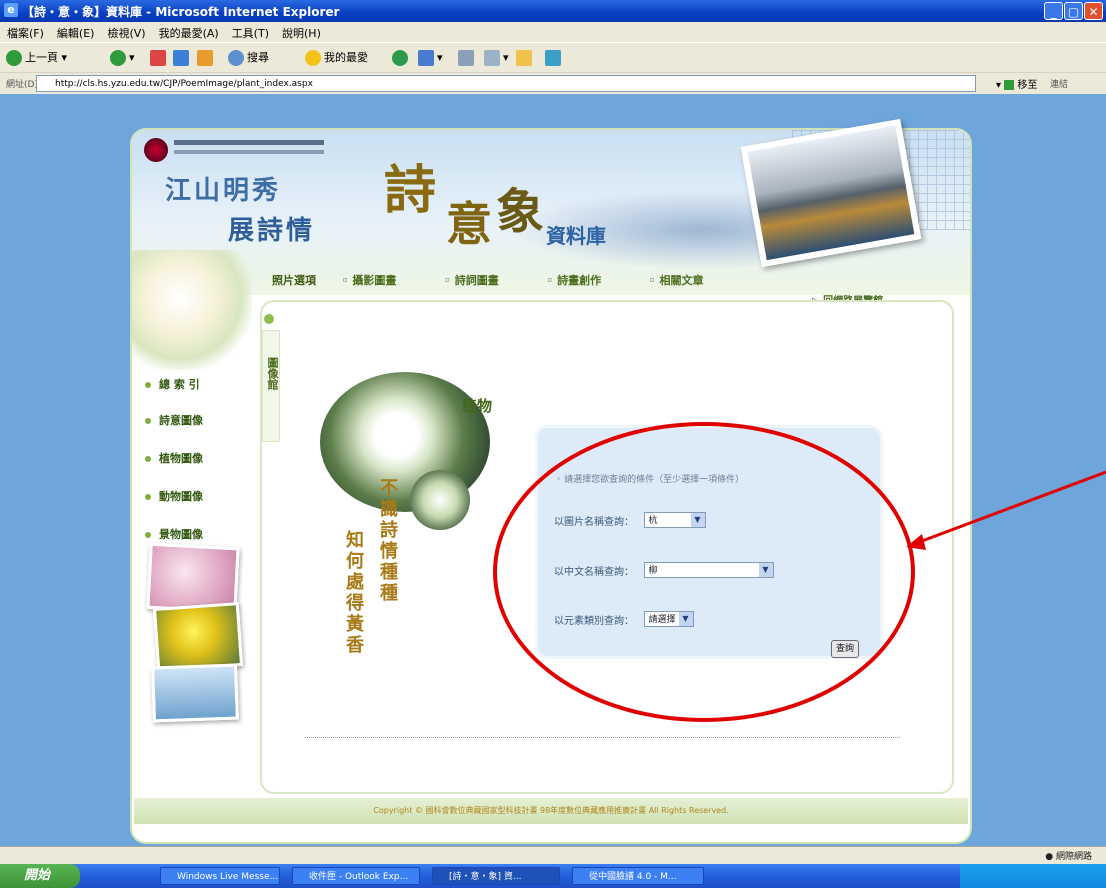 The width and height of the screenshot is (1106, 888). What do you see at coordinates (301, 31) in the screenshot?
I see `menu-help: 說明(H)` at bounding box center [301, 31].